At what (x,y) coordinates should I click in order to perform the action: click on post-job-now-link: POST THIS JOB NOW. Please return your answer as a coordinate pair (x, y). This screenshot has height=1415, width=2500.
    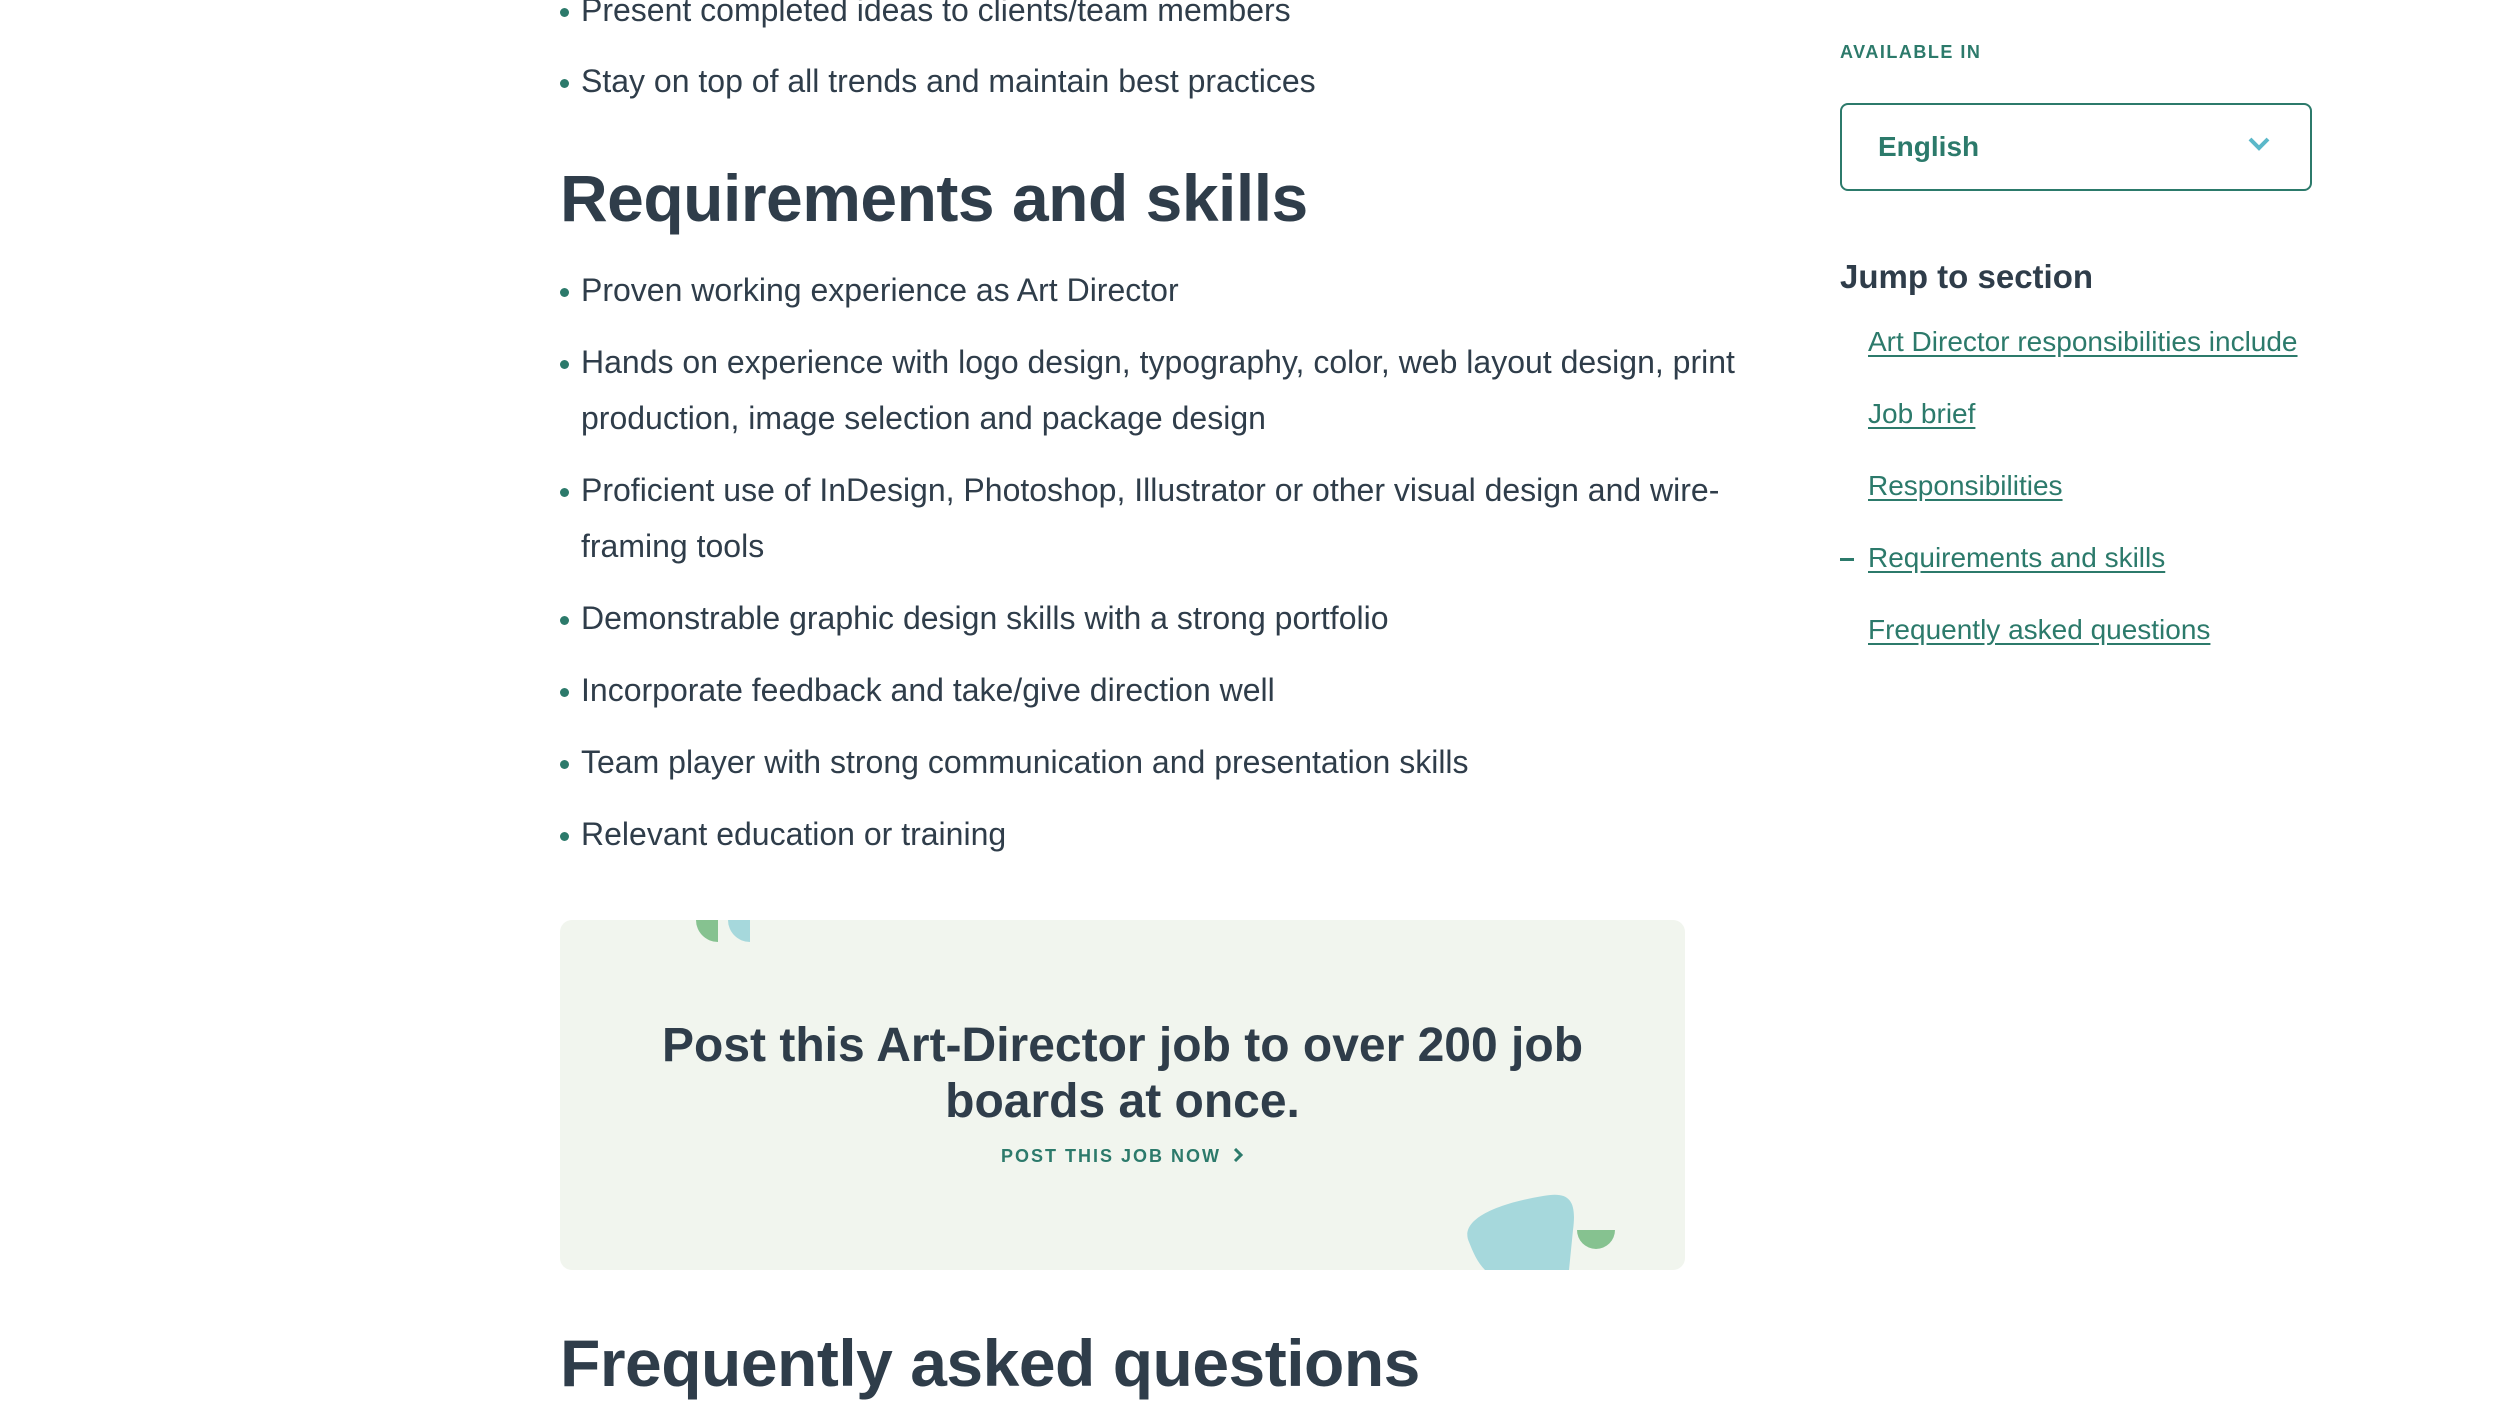
    Looking at the image, I should click on (1122, 1156).